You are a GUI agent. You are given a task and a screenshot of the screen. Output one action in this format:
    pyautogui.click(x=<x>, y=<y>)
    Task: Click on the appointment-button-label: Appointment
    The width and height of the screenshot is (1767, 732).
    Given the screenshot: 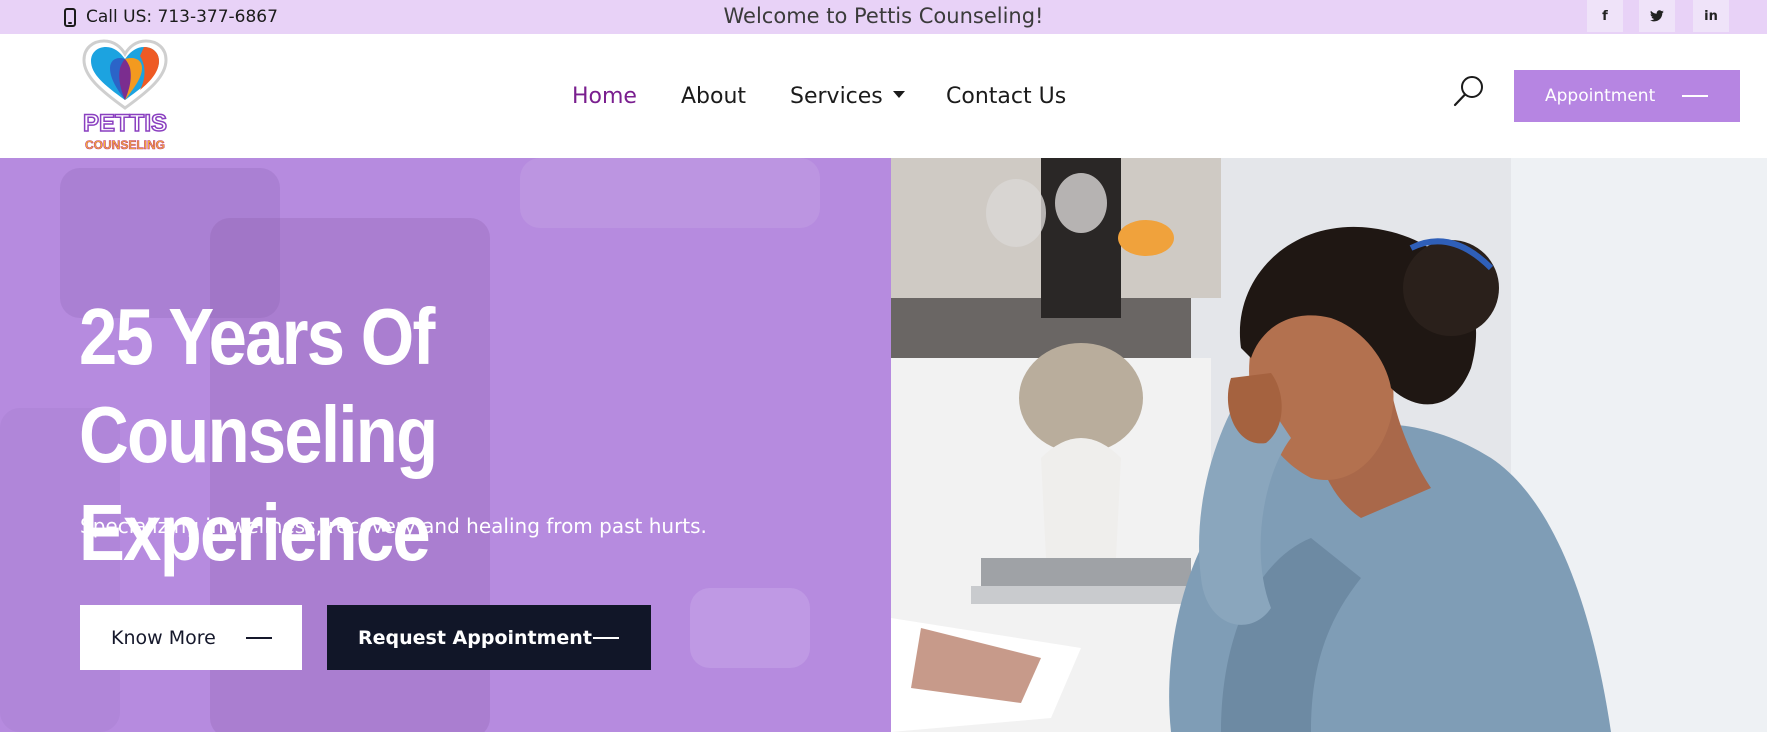 What is the action you would take?
    pyautogui.click(x=1600, y=96)
    